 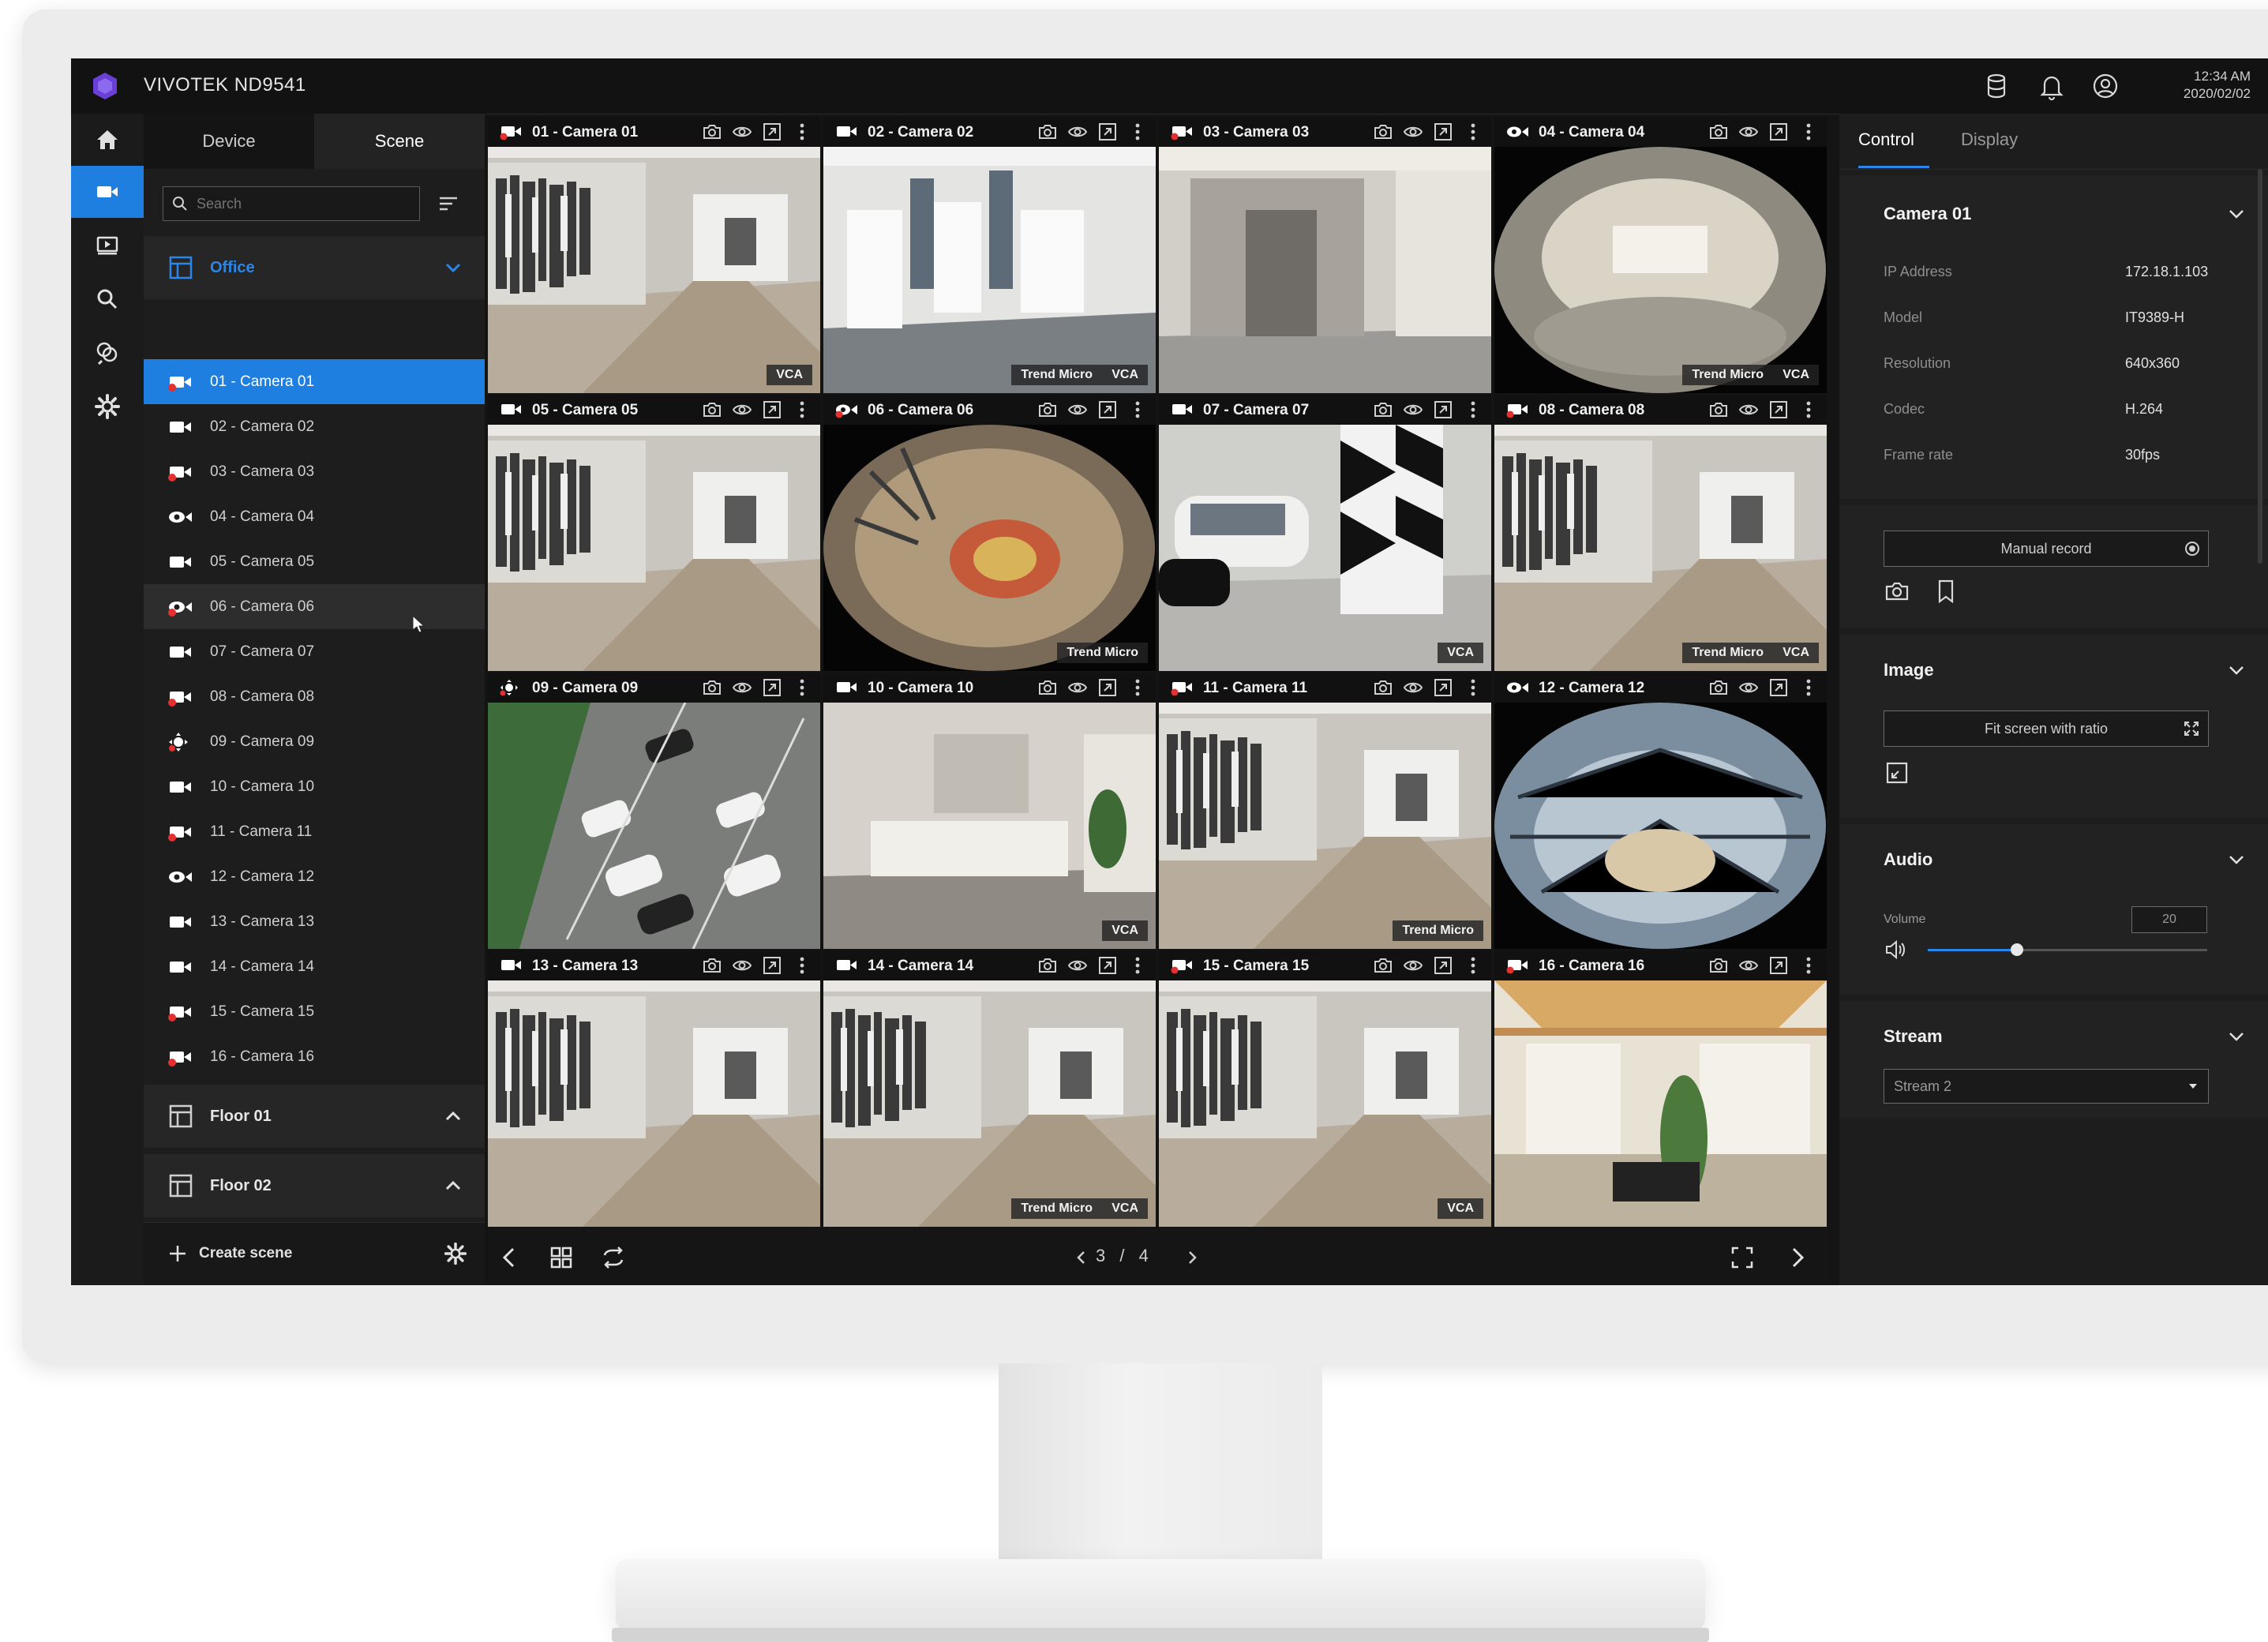 I want to click on camera-tile: 04 - Camera 04 VCA Trend Micro, so click(x=1660, y=255).